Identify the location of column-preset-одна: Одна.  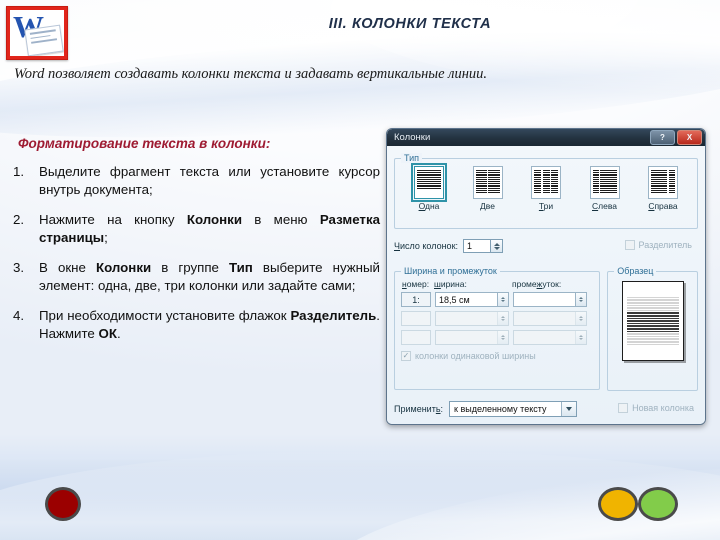
(429, 187).